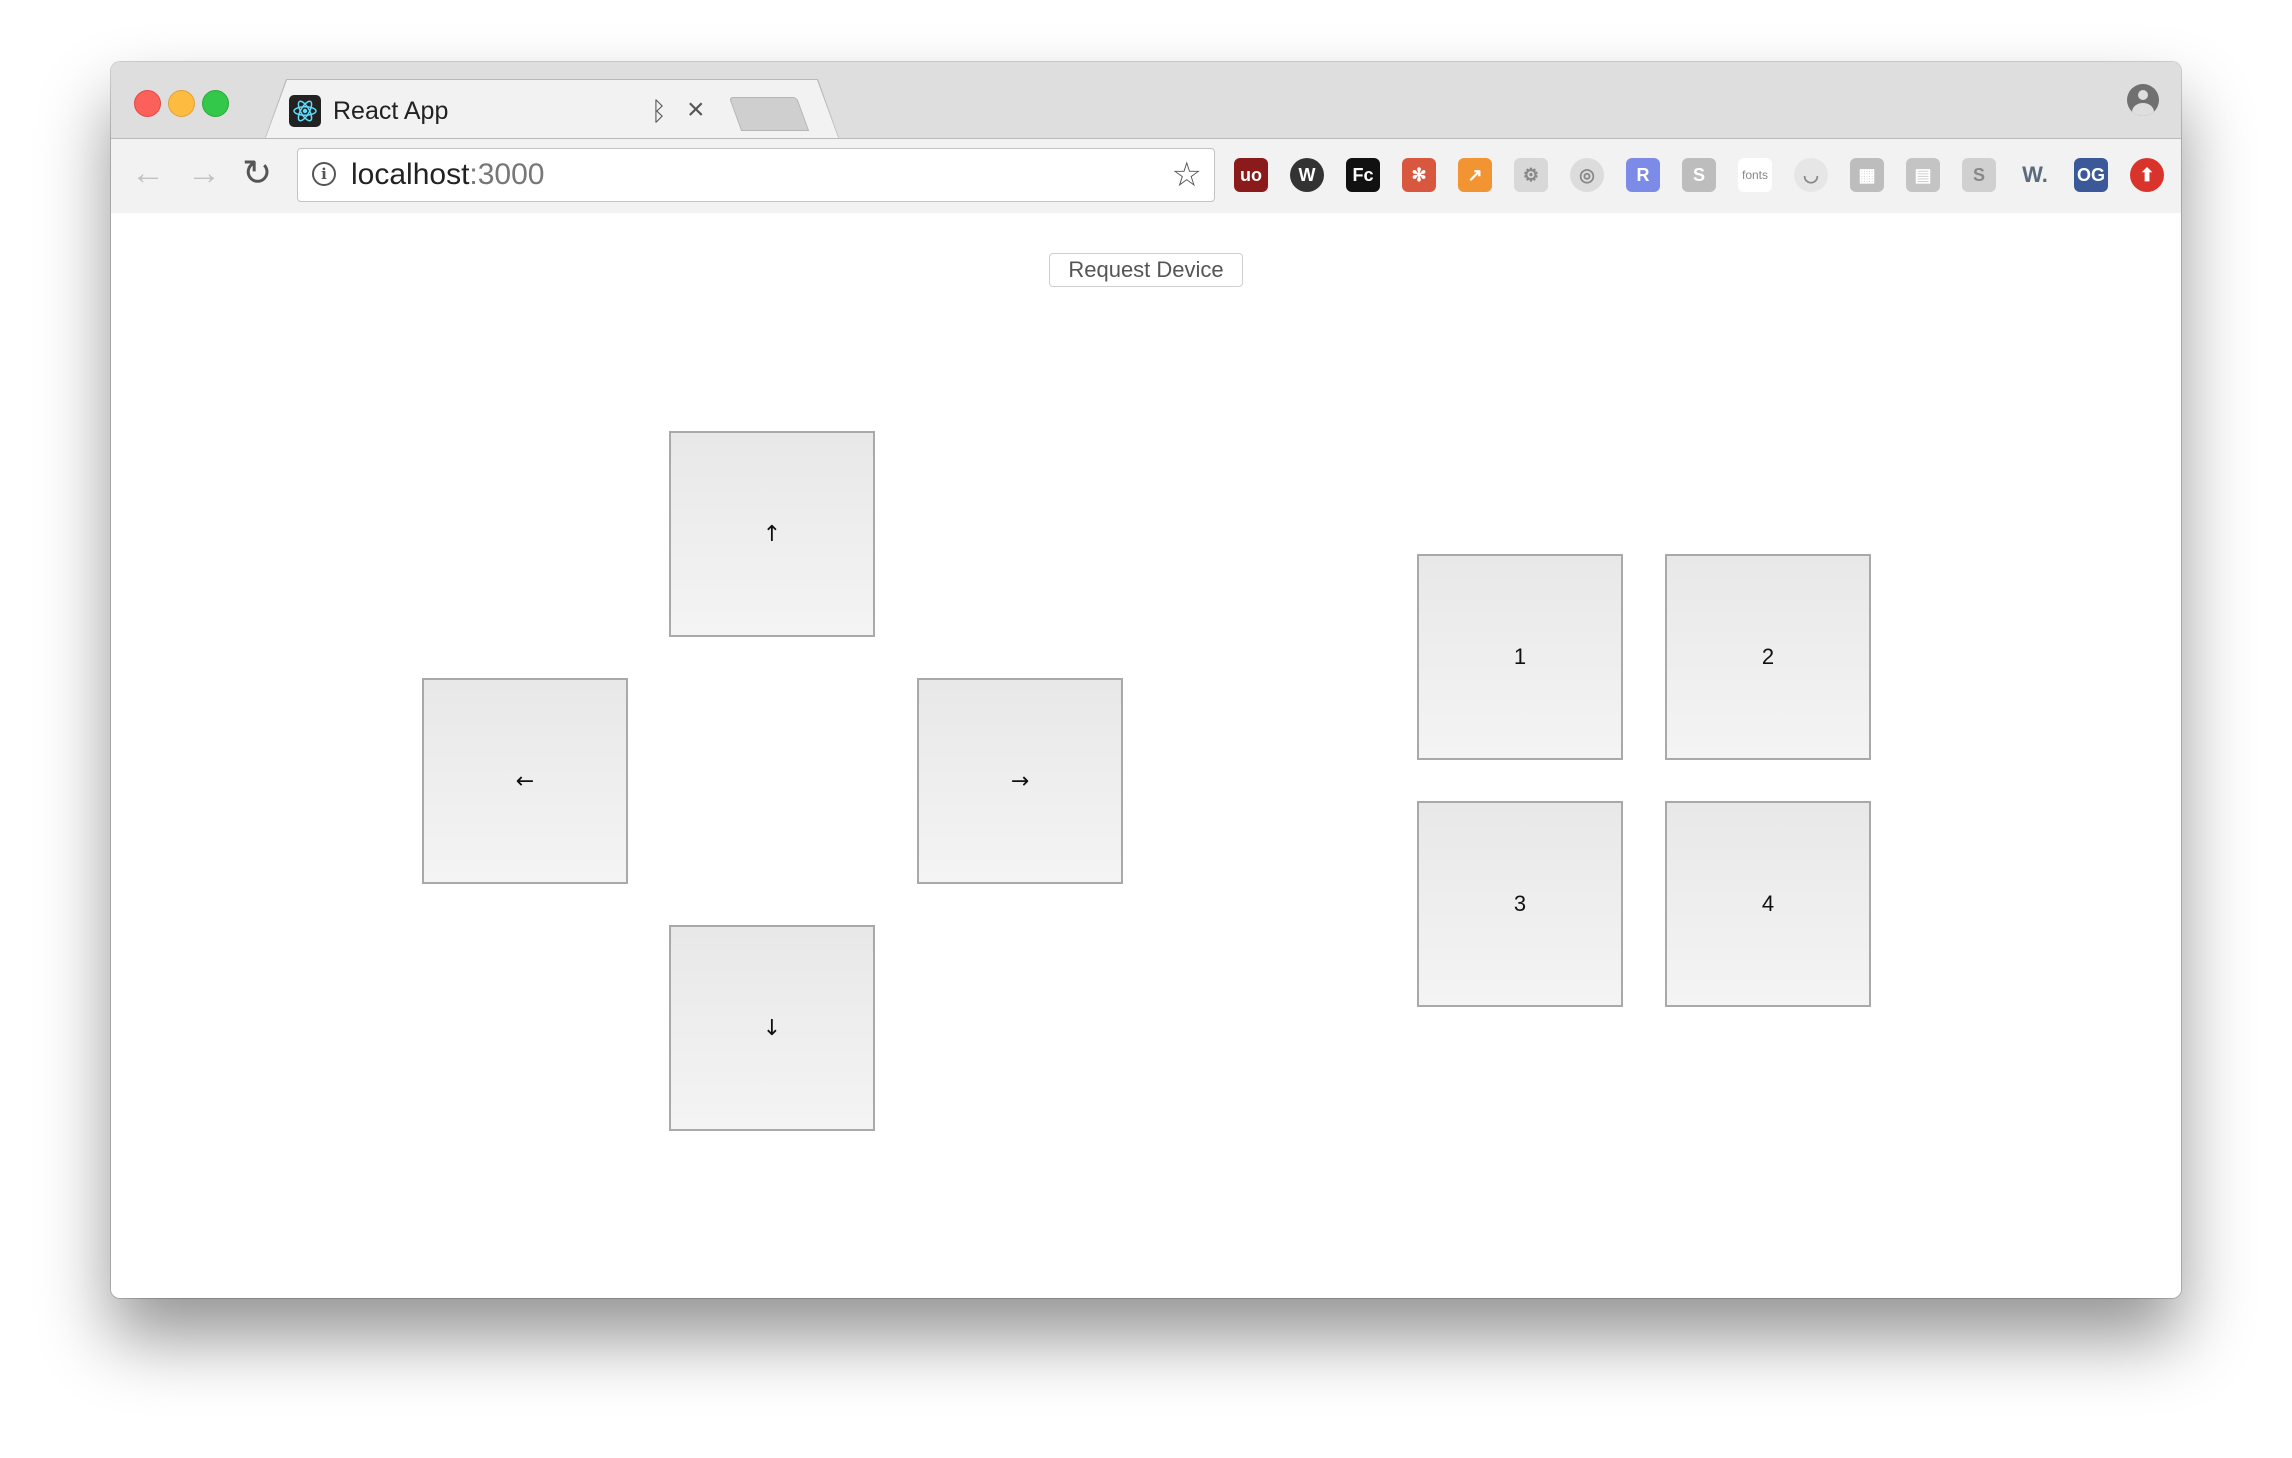 This screenshot has height=1458, width=2292. I want to click on og-icon: OG, so click(2091, 175).